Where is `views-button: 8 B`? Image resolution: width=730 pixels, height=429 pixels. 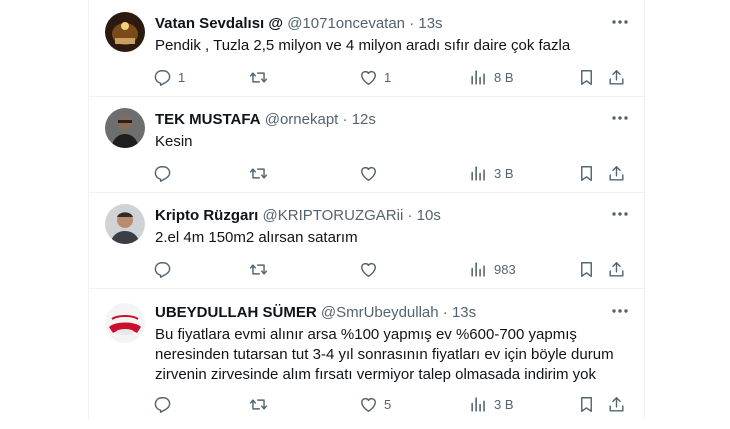
views-button: 8 B is located at coordinates (491, 77).